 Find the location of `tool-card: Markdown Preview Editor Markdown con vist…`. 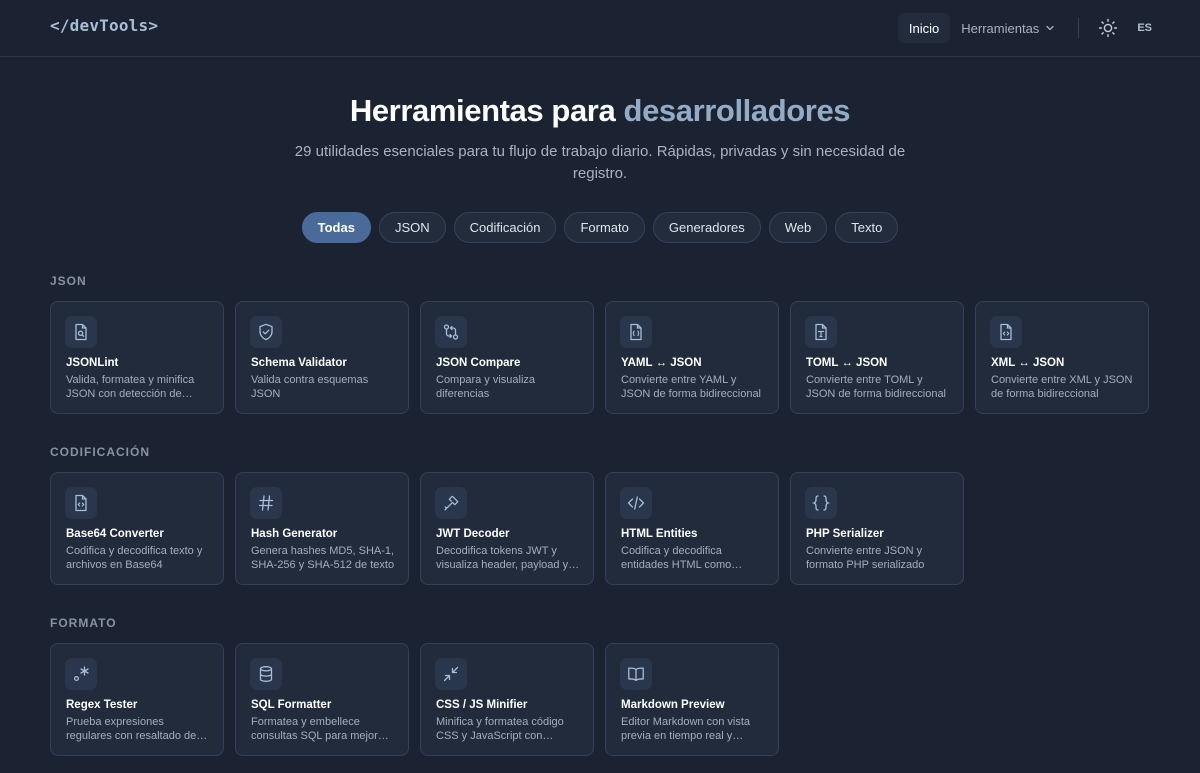

tool-card: Markdown Preview Editor Markdown con vist… is located at coordinates (692, 699).